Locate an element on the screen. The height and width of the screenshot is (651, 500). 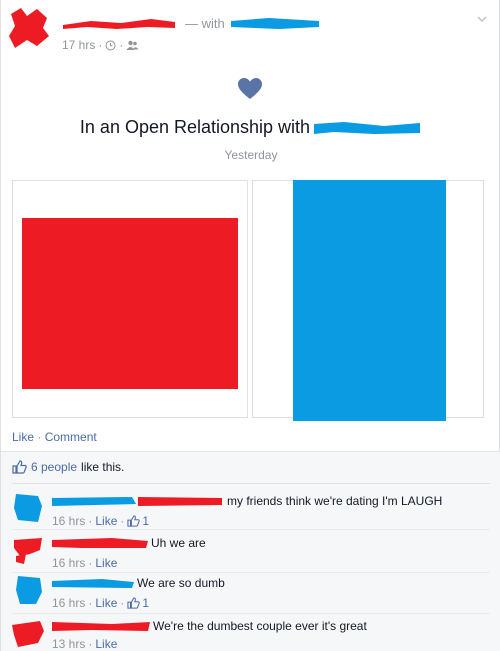
comment-text: my friends think we're dating I'm LAUGH is located at coordinates (335, 501).